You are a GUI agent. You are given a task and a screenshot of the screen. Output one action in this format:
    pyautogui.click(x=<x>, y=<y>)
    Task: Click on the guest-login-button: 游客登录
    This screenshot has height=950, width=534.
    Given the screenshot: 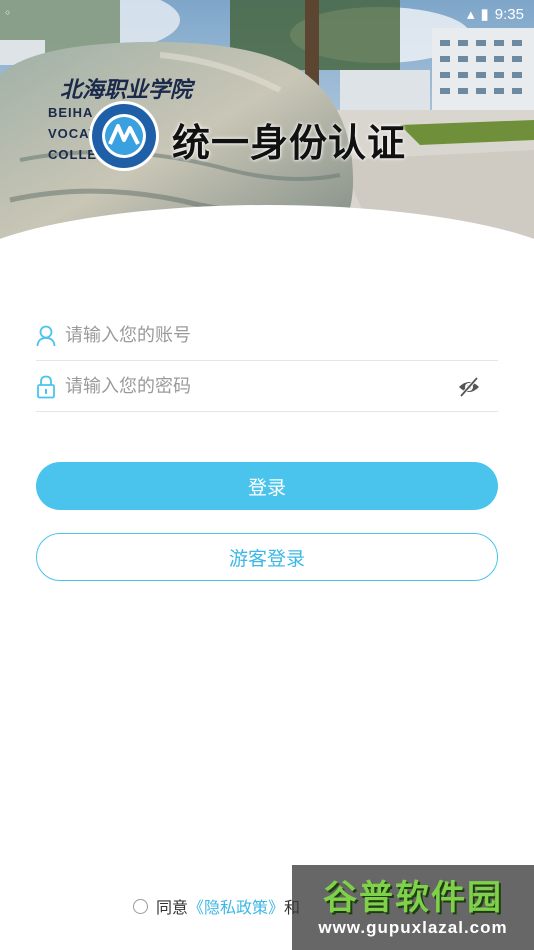 What is the action you would take?
    pyautogui.click(x=267, y=557)
    